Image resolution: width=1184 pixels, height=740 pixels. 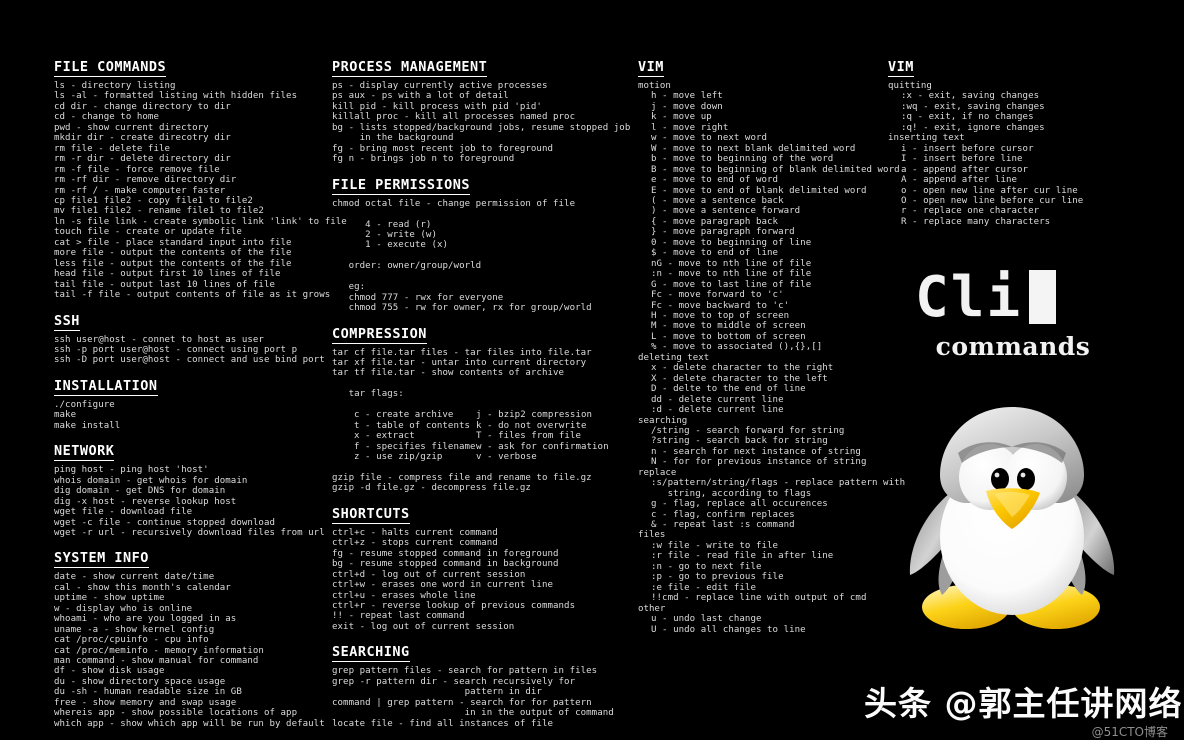 What do you see at coordinates (967, 148) in the screenshot?
I see `vim-command-line: i - insert before cursor` at bounding box center [967, 148].